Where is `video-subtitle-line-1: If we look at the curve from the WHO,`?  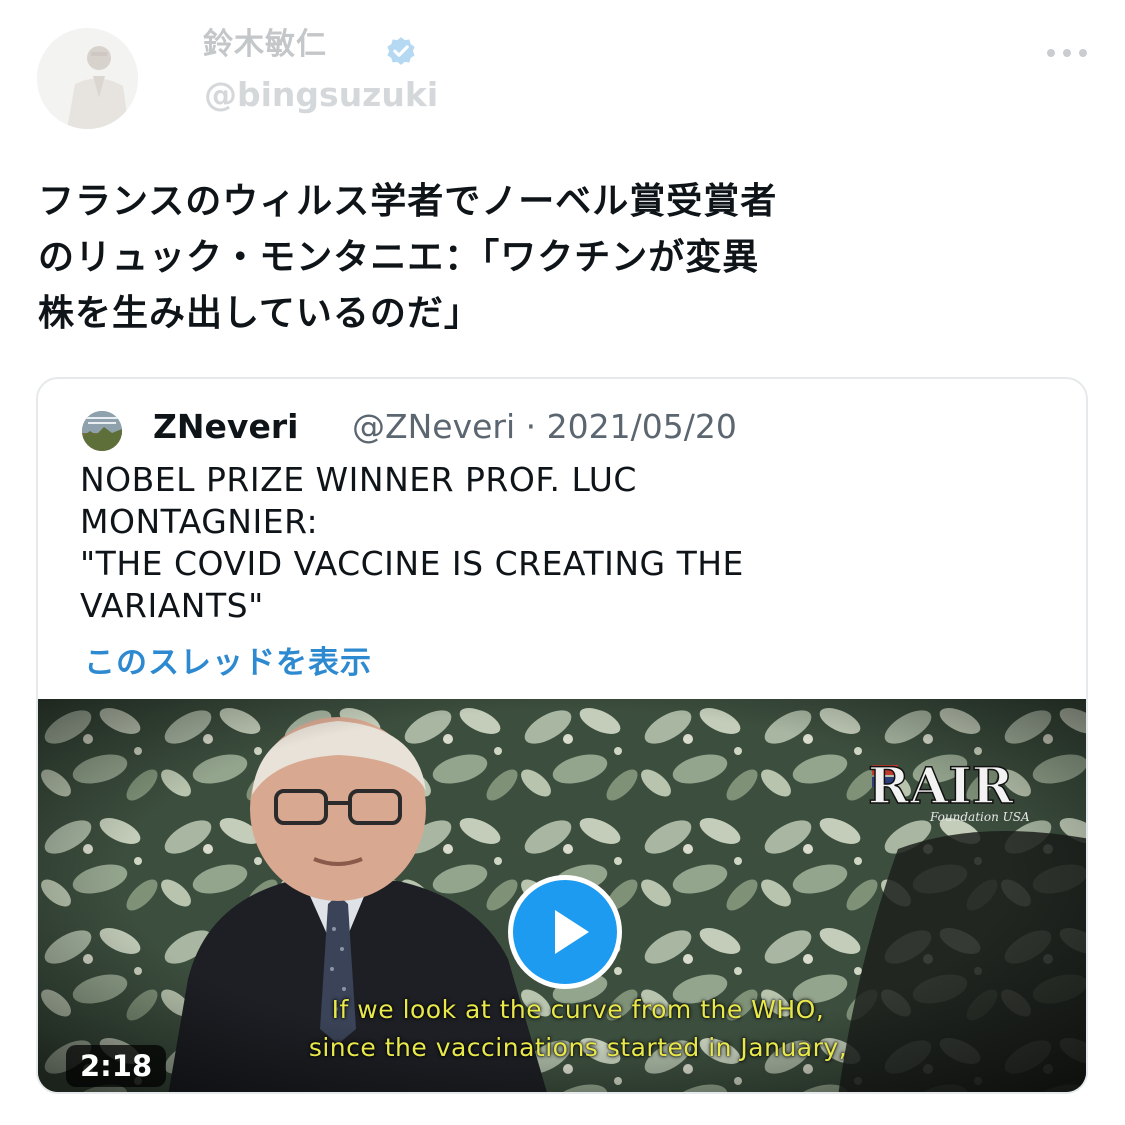
video-subtitle-line-1: If we look at the curve from the WHO, is located at coordinates (578, 1009).